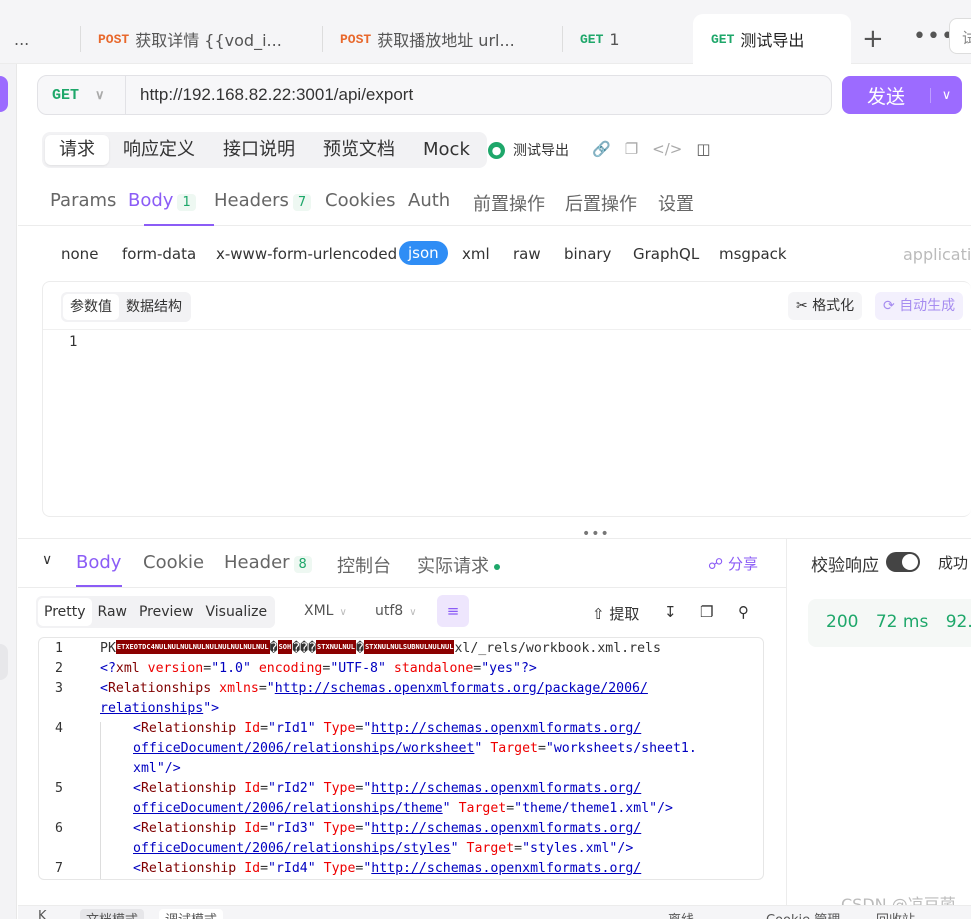 The height and width of the screenshot is (919, 971). I want to click on tab-auth: Auth, so click(429, 200).